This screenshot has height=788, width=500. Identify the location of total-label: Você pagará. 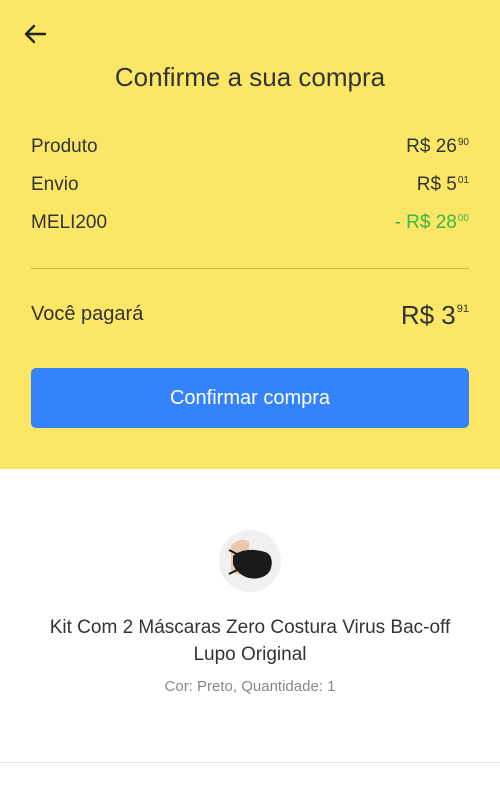
(87, 314).